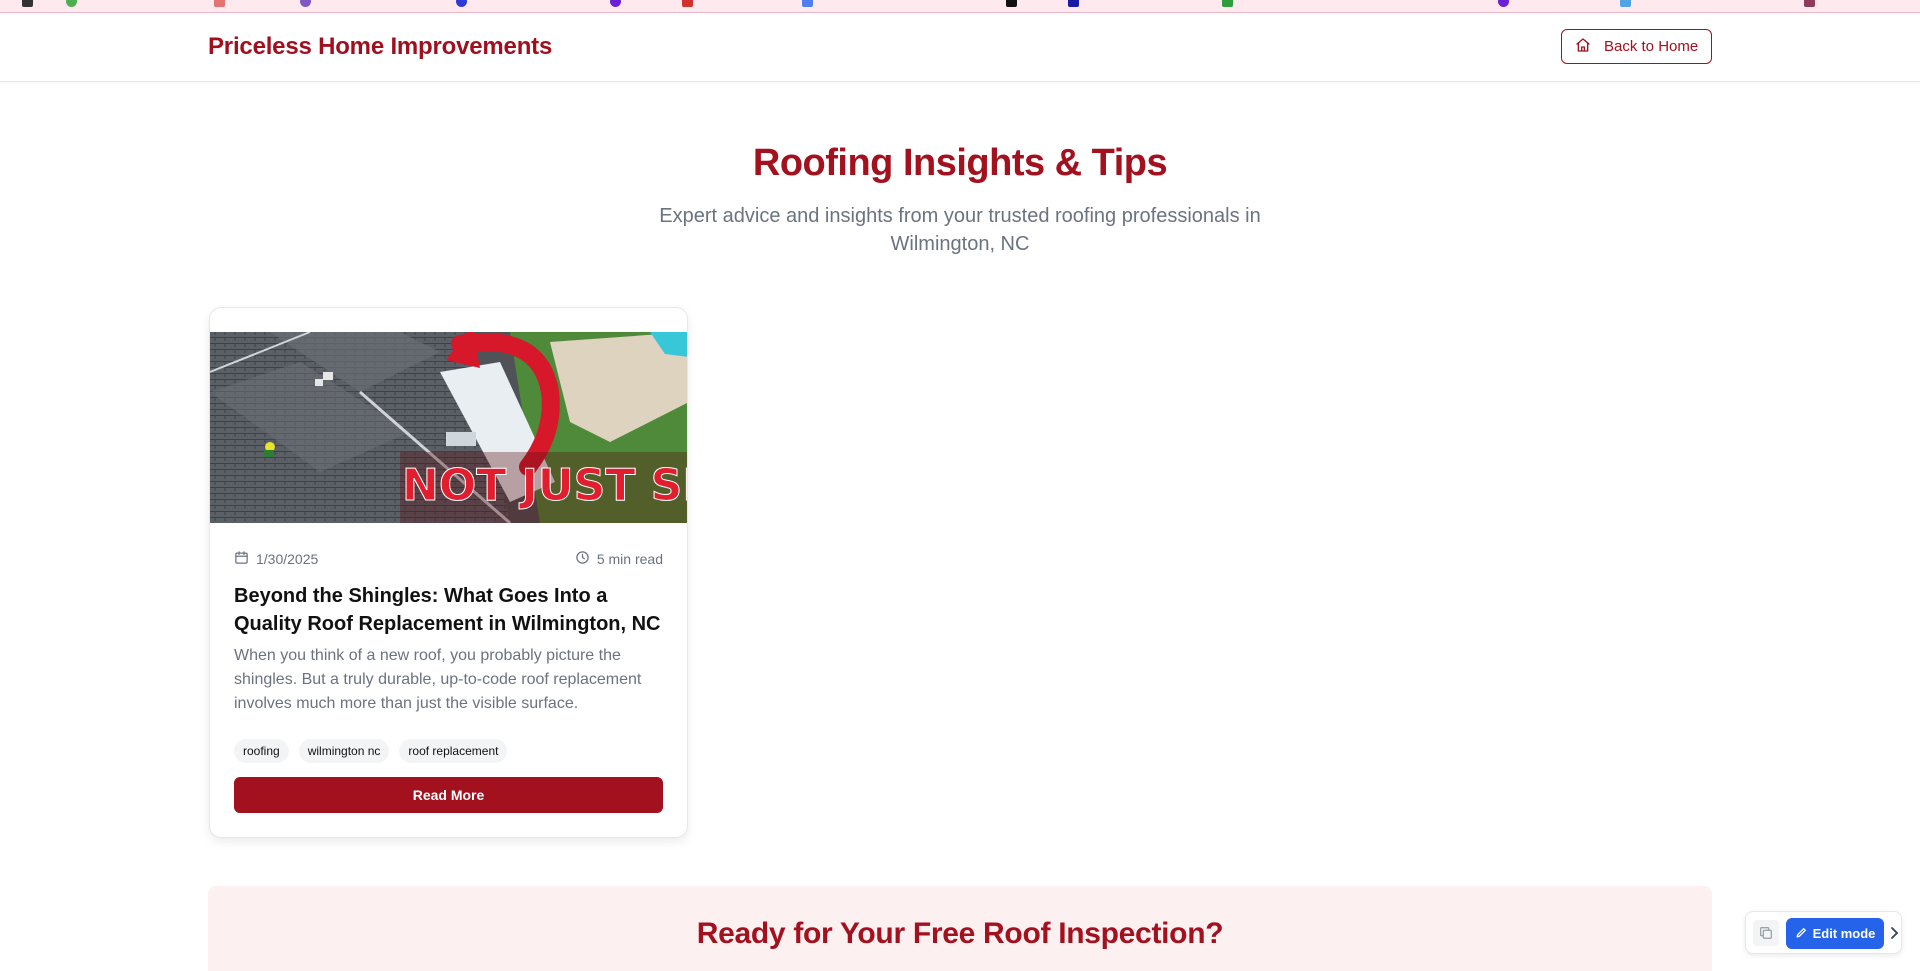 Image resolution: width=1920 pixels, height=971 pixels. I want to click on post-read-time: 5 min read, so click(619, 559).